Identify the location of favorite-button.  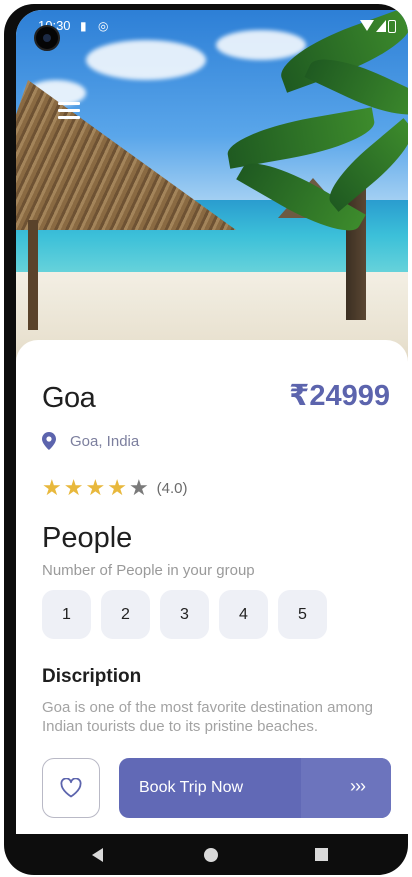
(71, 788).